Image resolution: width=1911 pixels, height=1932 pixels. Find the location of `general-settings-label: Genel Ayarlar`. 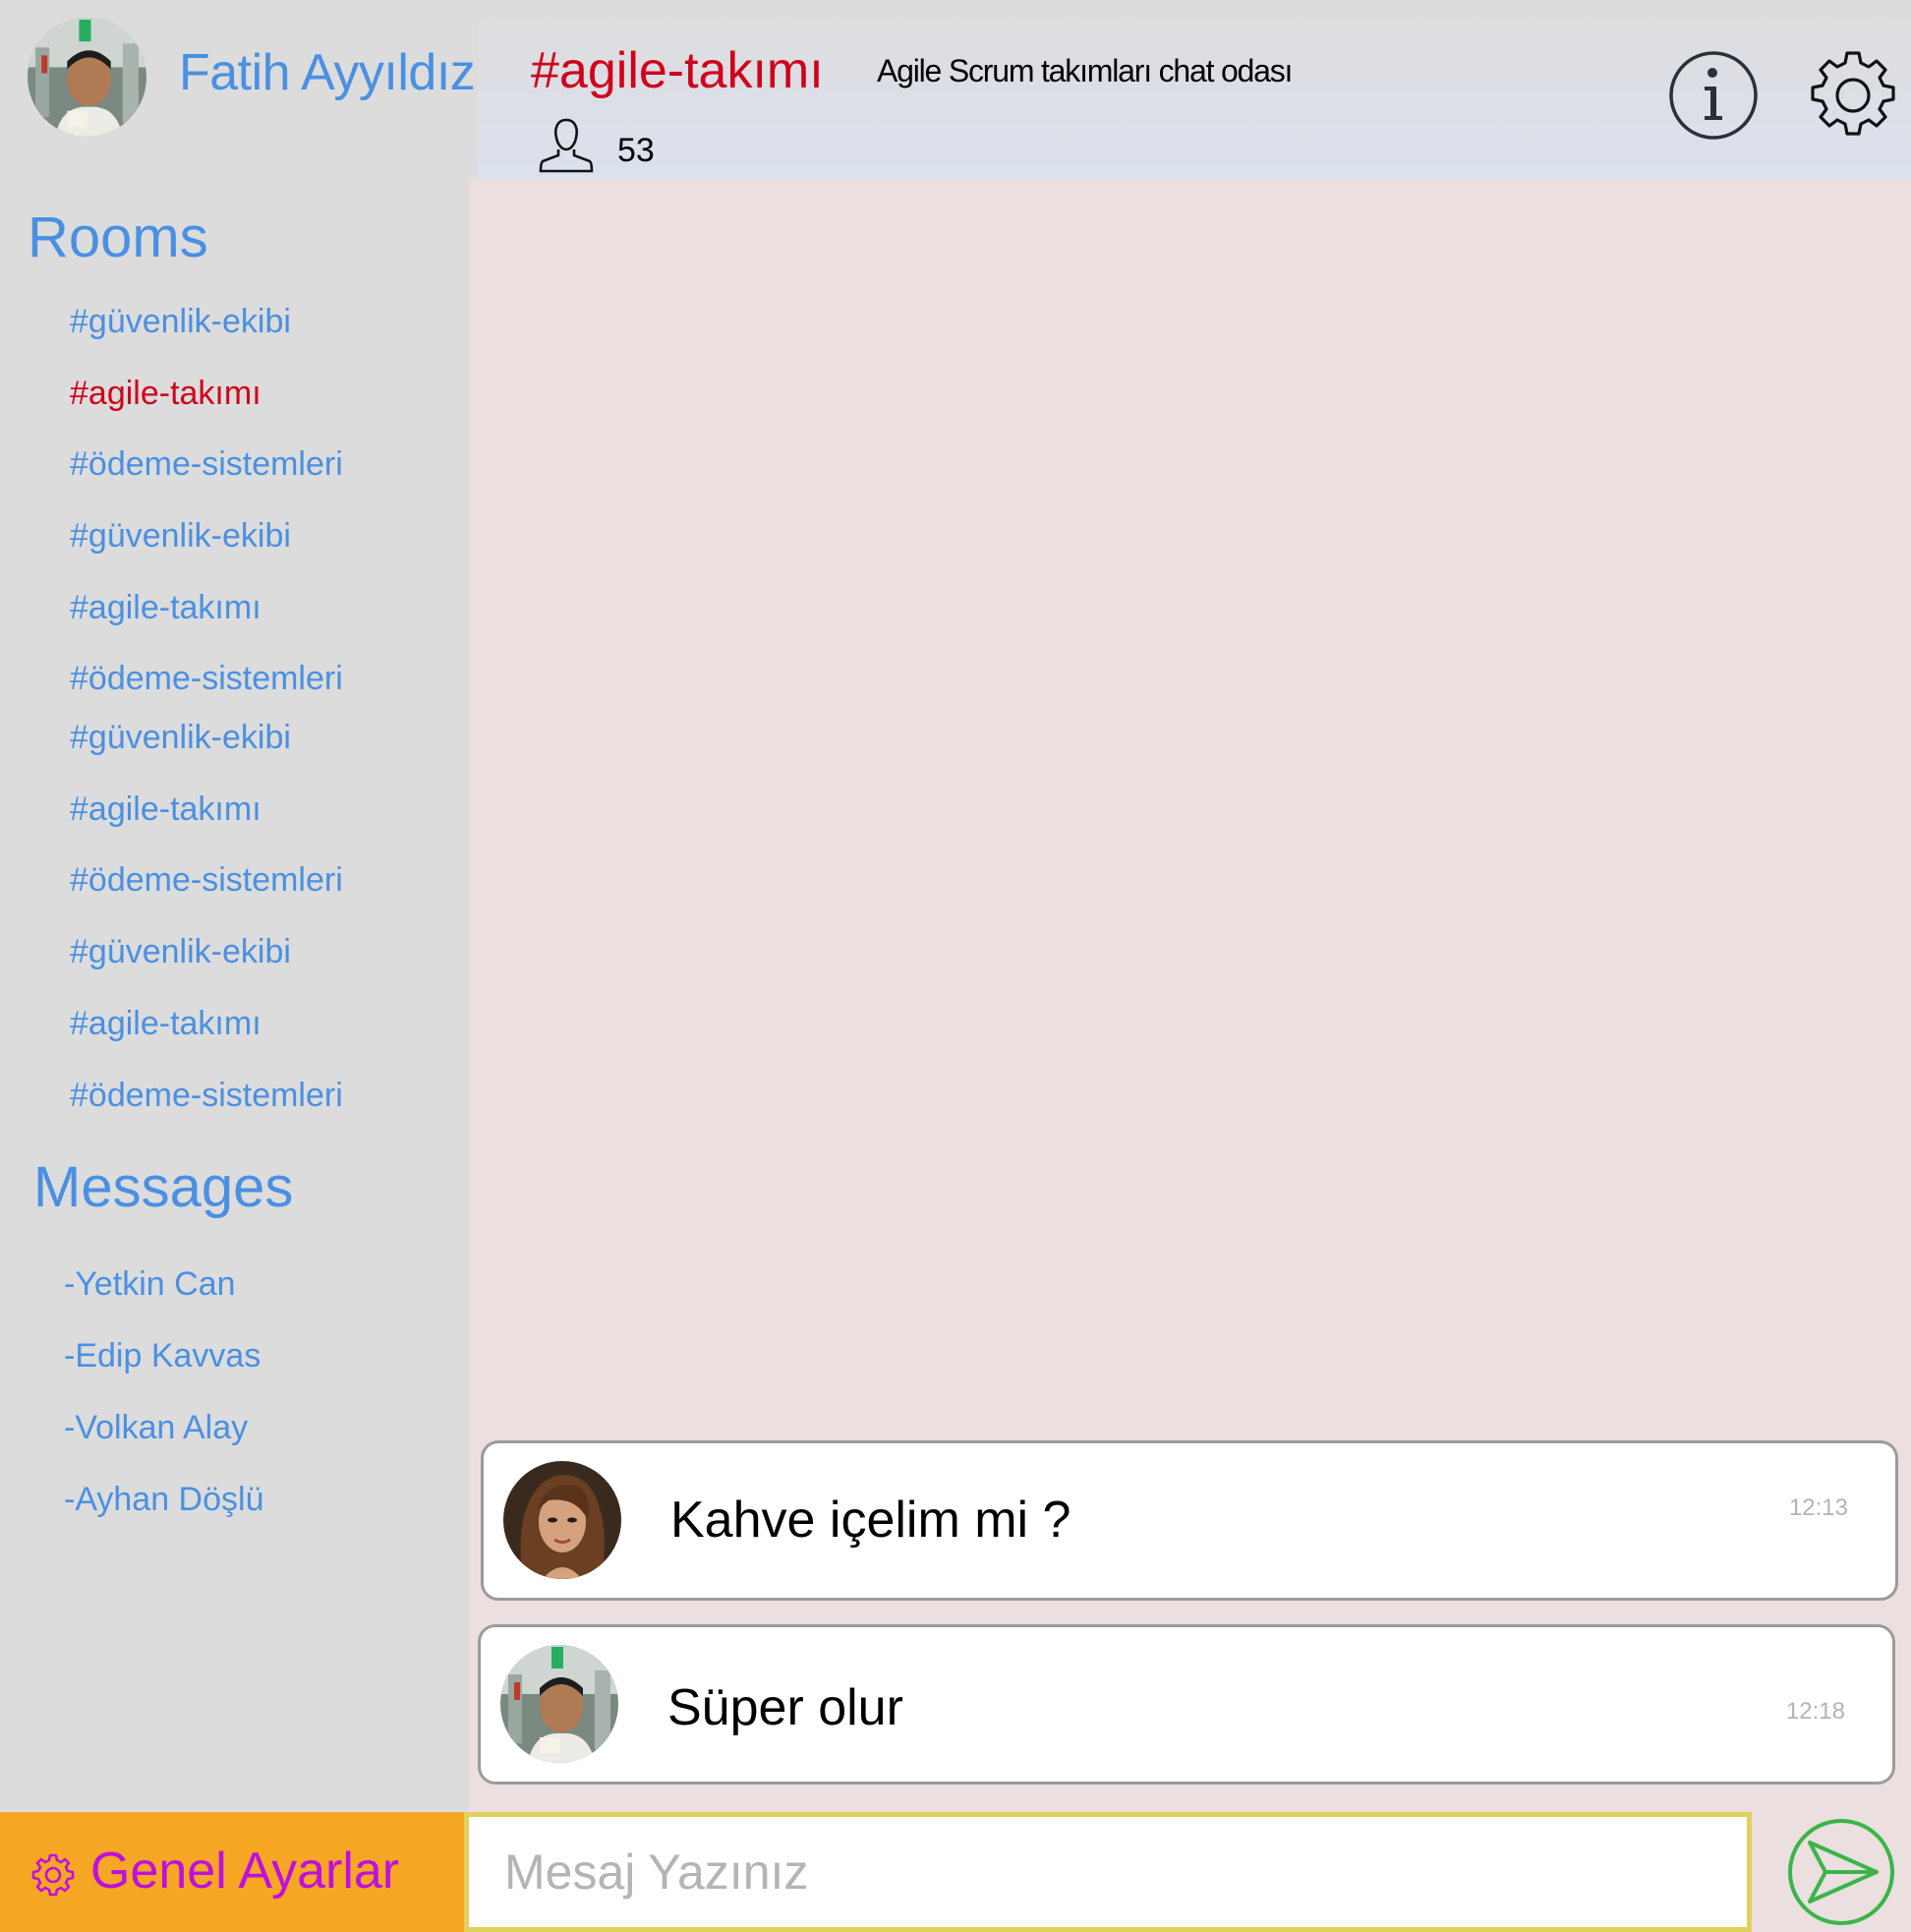

general-settings-label: Genel Ayarlar is located at coordinates (245, 1871).